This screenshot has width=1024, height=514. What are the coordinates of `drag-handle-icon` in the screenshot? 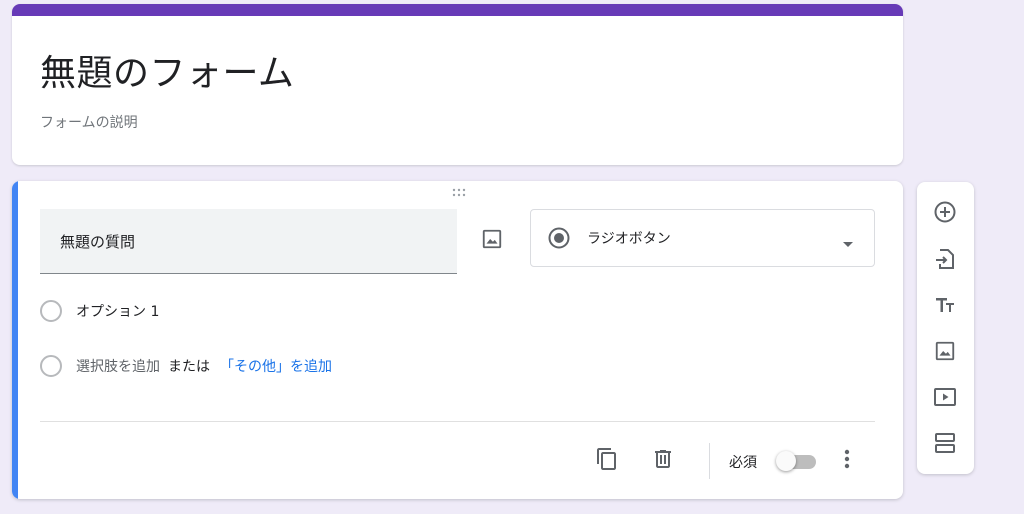 It's located at (459, 194).